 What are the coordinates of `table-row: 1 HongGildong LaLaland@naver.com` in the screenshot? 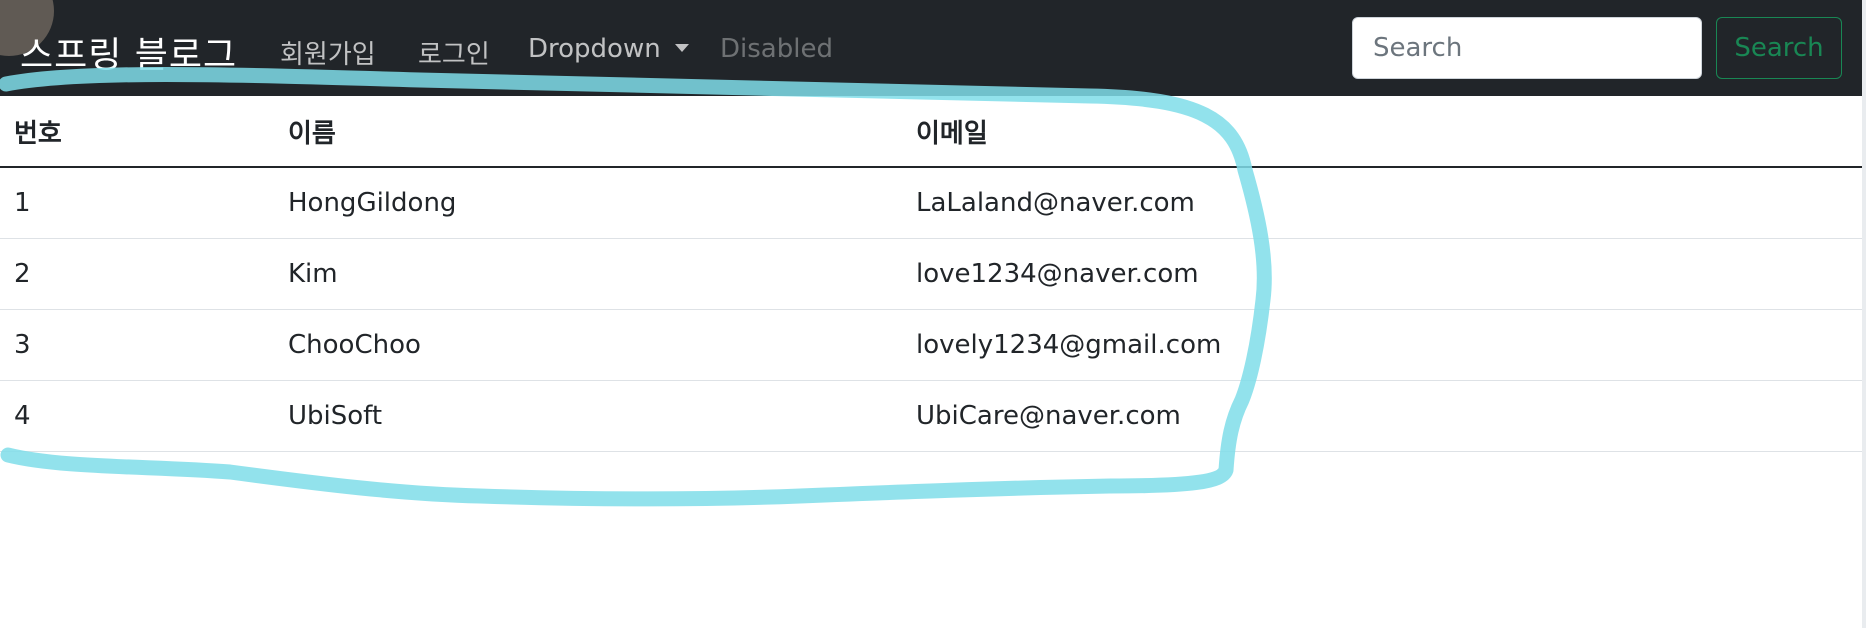 It's located at (931, 203).